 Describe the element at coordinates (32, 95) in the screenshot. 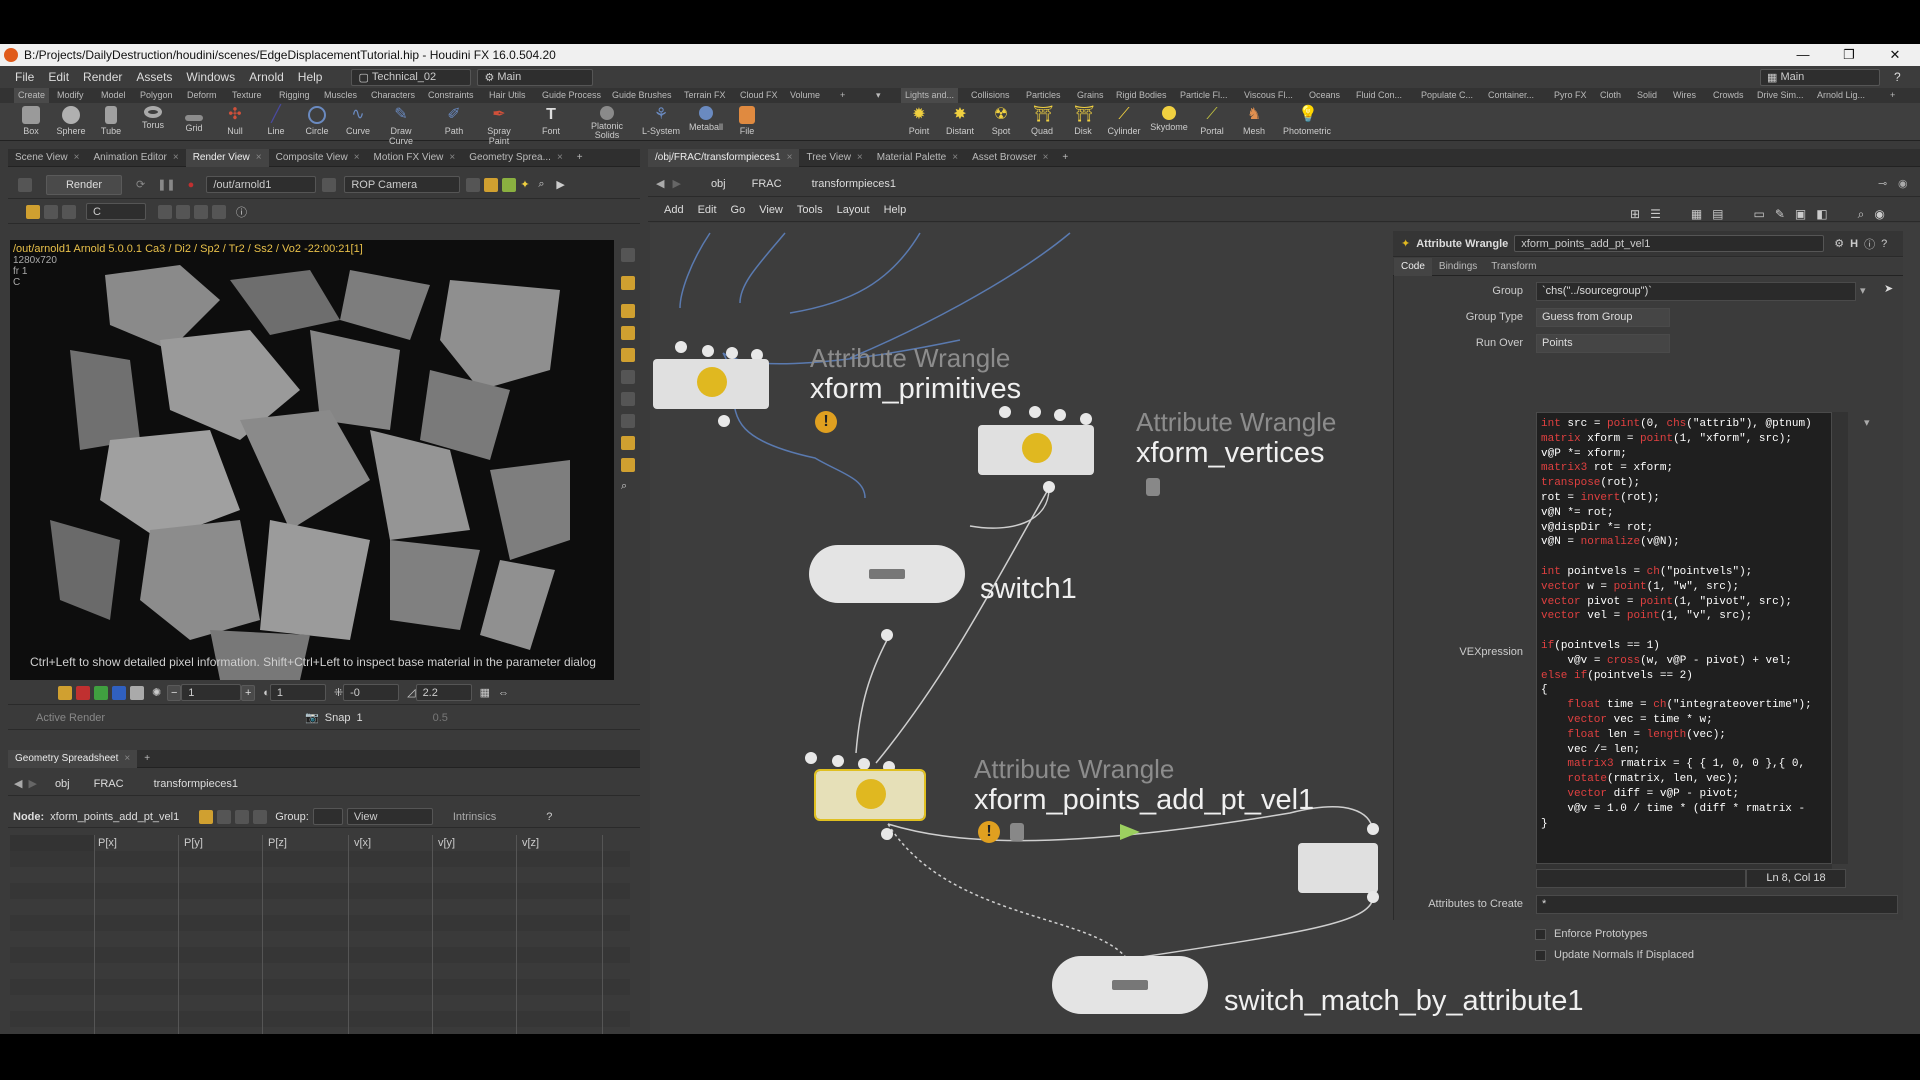

I see `shelf-tab-create: Create` at that location.